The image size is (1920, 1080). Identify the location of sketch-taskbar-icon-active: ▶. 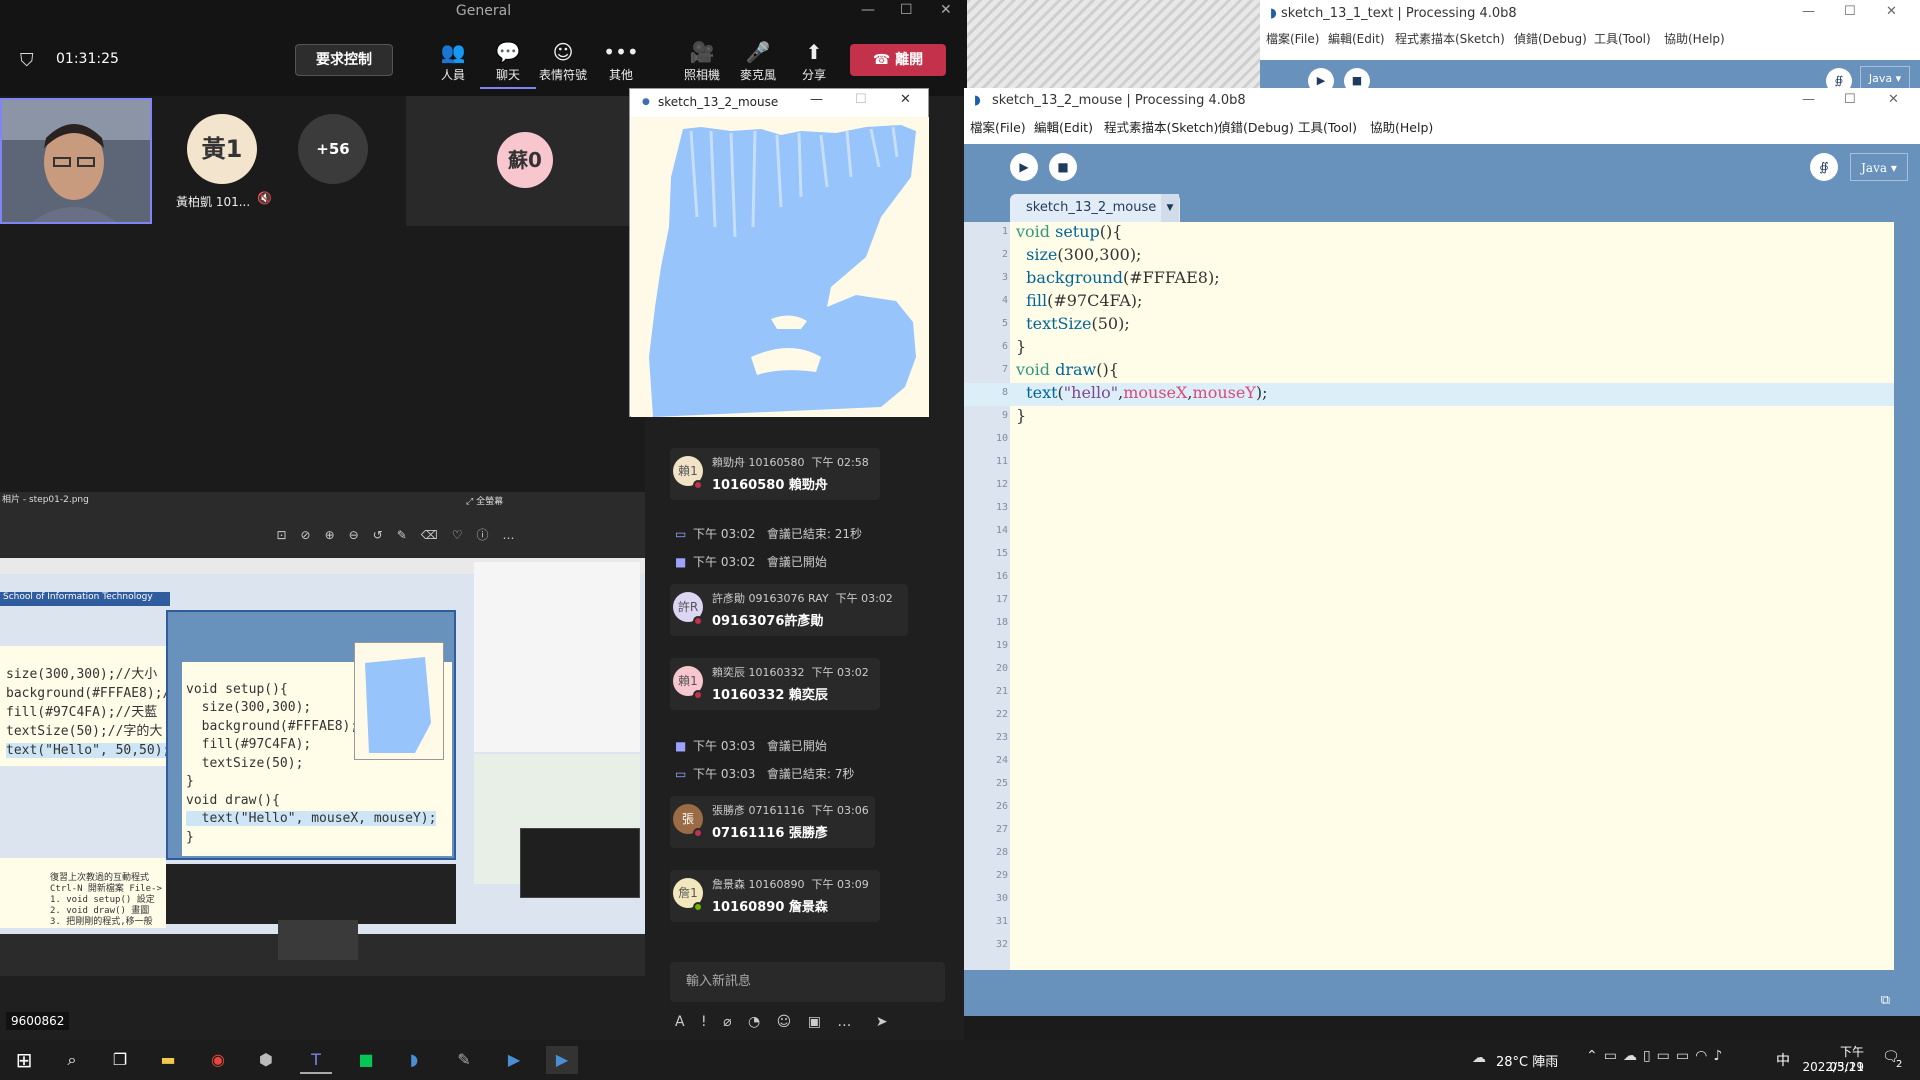
(562, 1060).